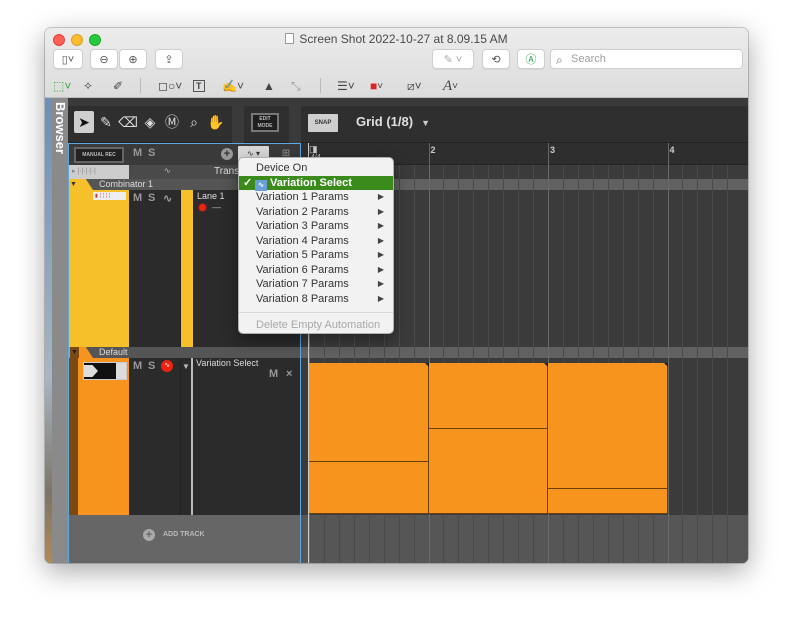  I want to click on lane-mute-dash: —, so click(216, 207).